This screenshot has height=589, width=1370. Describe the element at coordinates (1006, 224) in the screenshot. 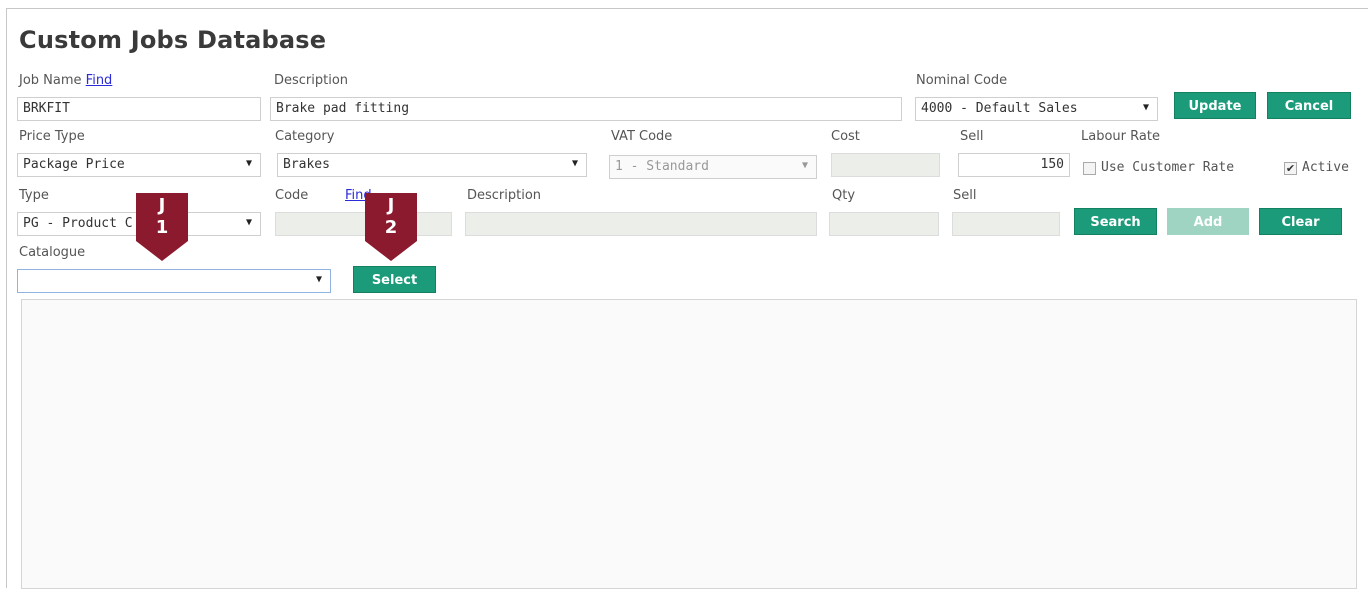

I see `item-sell-input` at that location.